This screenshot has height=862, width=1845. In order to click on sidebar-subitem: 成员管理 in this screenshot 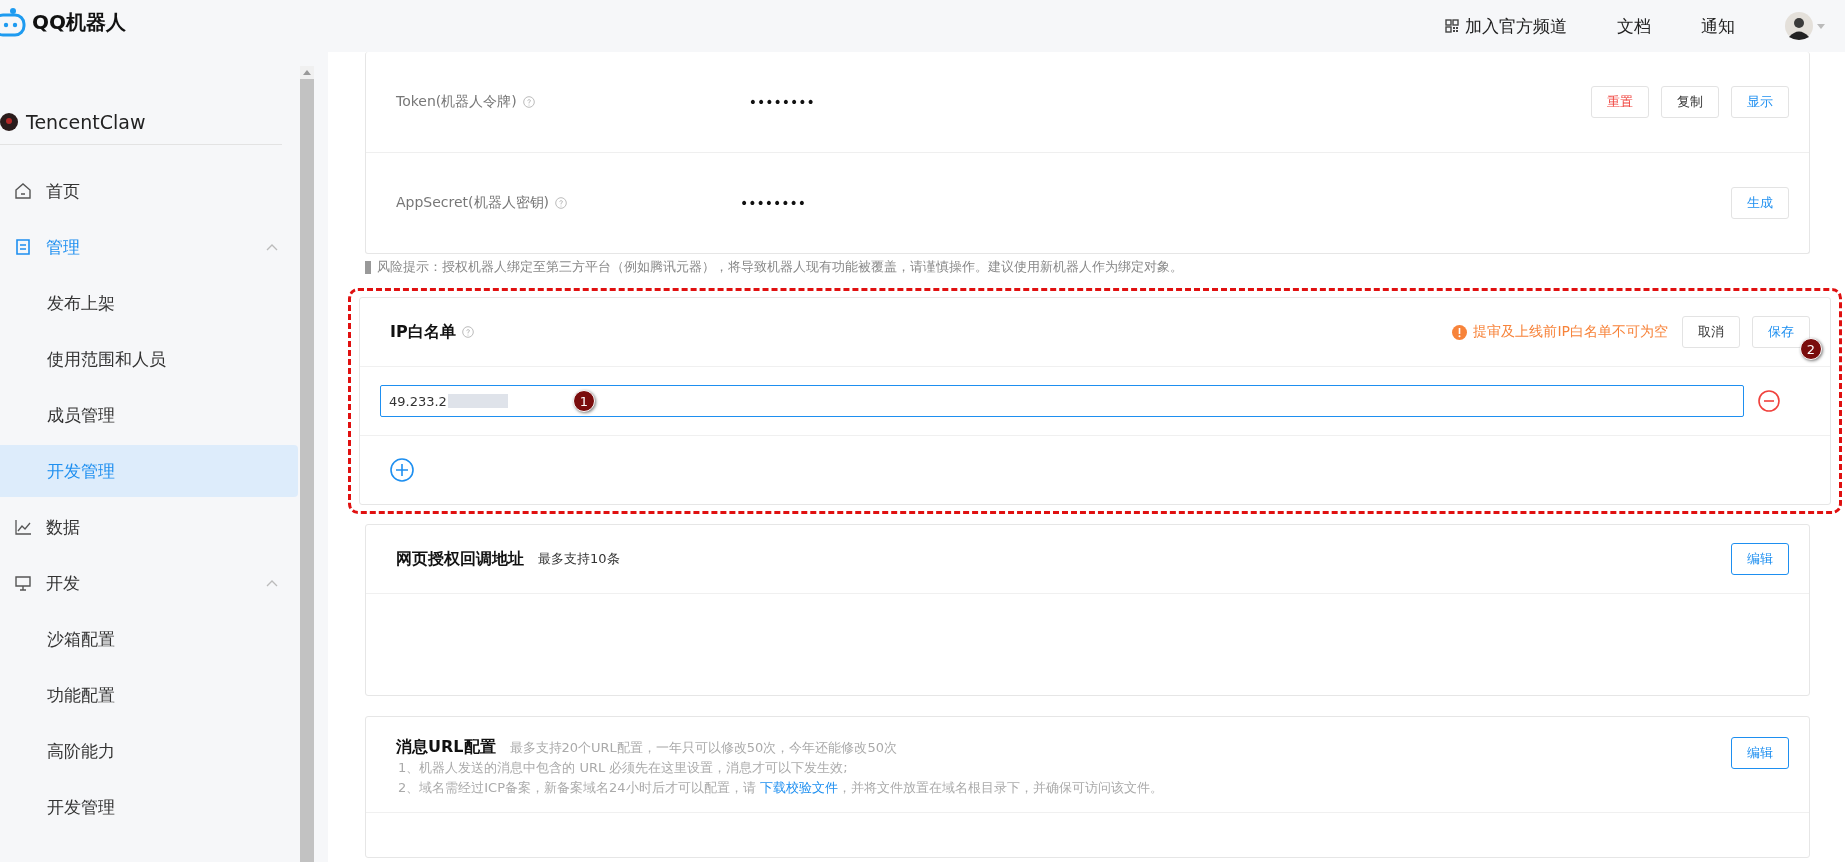, I will do `click(149, 415)`.